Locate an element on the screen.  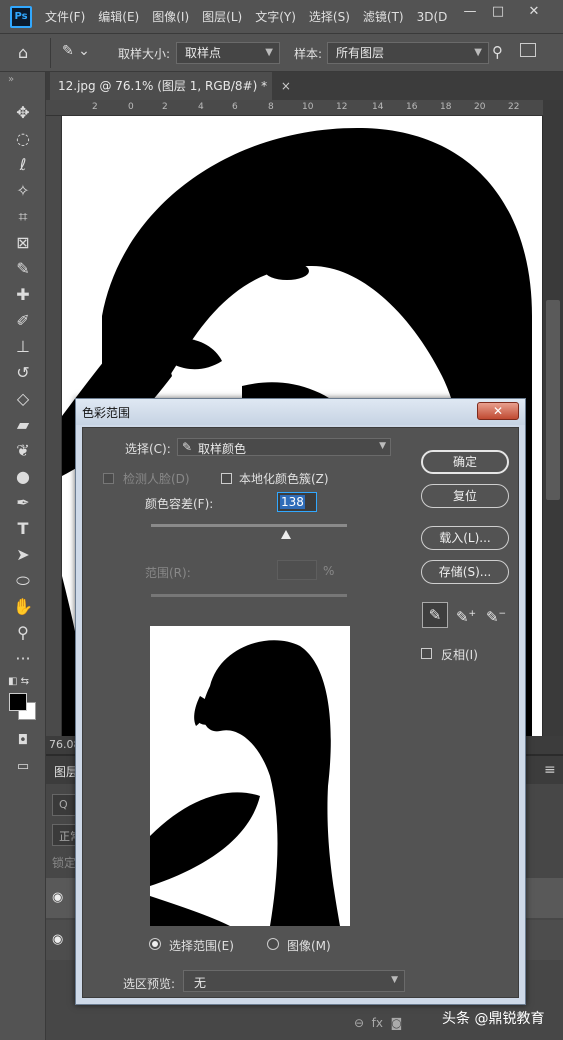
maximize-button: □ is located at coordinates (498, 11).